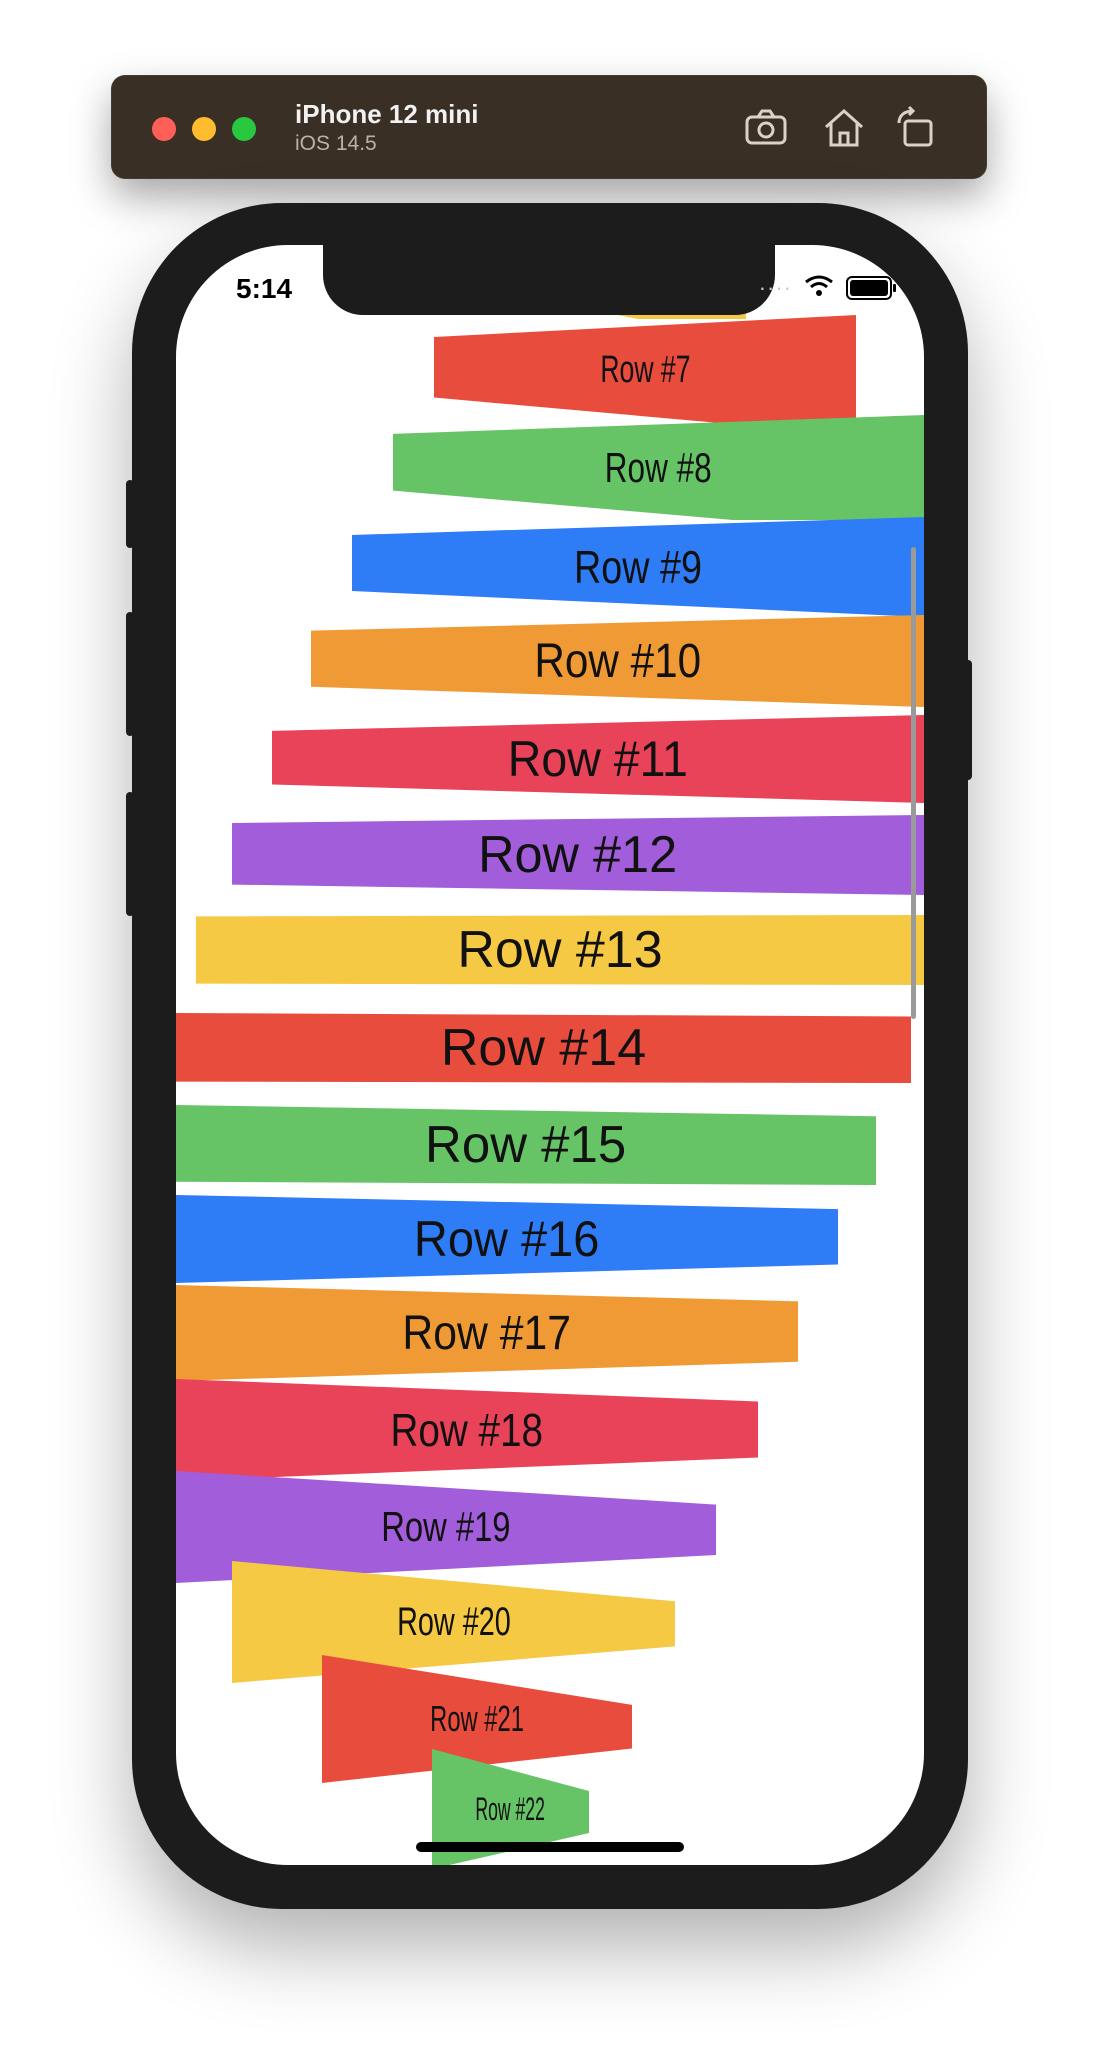 This screenshot has width=1098, height=2060. I want to click on list-row: Row #20, so click(453, 1622).